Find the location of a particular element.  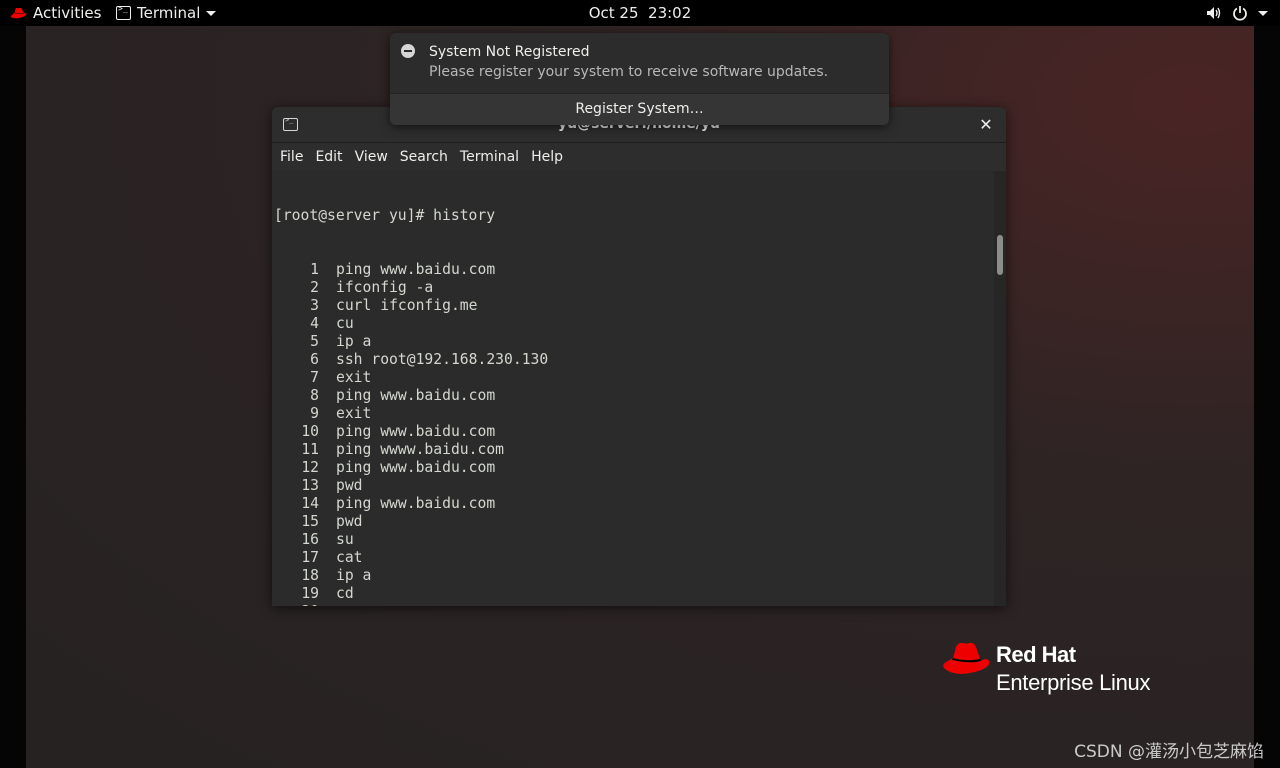

clock: Oct 25 23:02 is located at coordinates (640, 13).